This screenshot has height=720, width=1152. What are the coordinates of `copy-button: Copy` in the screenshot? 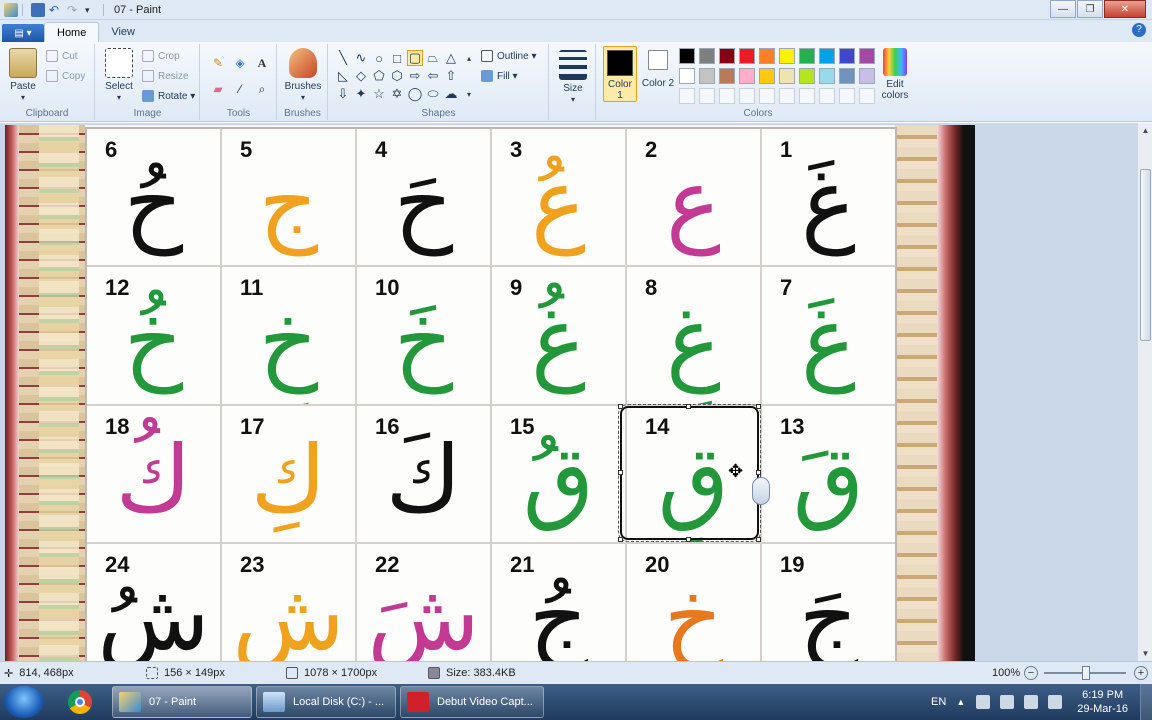 It's located at (65, 76).